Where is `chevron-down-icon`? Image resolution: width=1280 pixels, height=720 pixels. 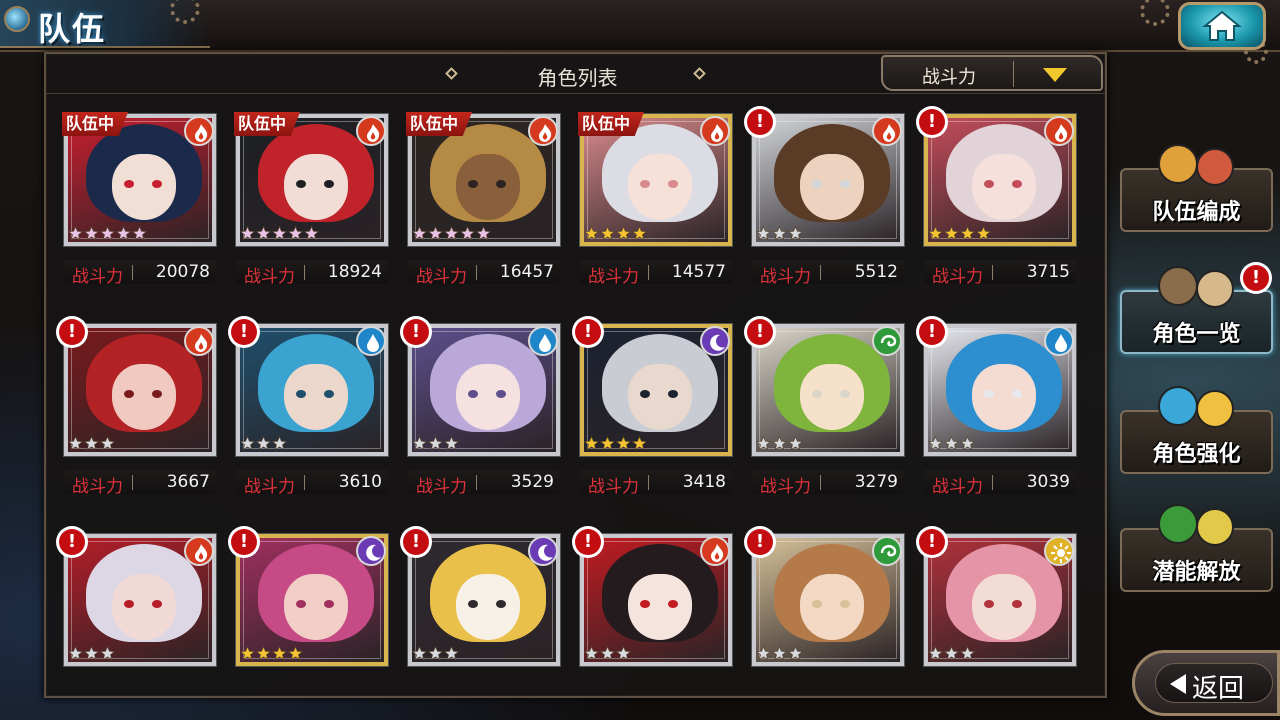
chevron-down-icon is located at coordinates (1055, 75).